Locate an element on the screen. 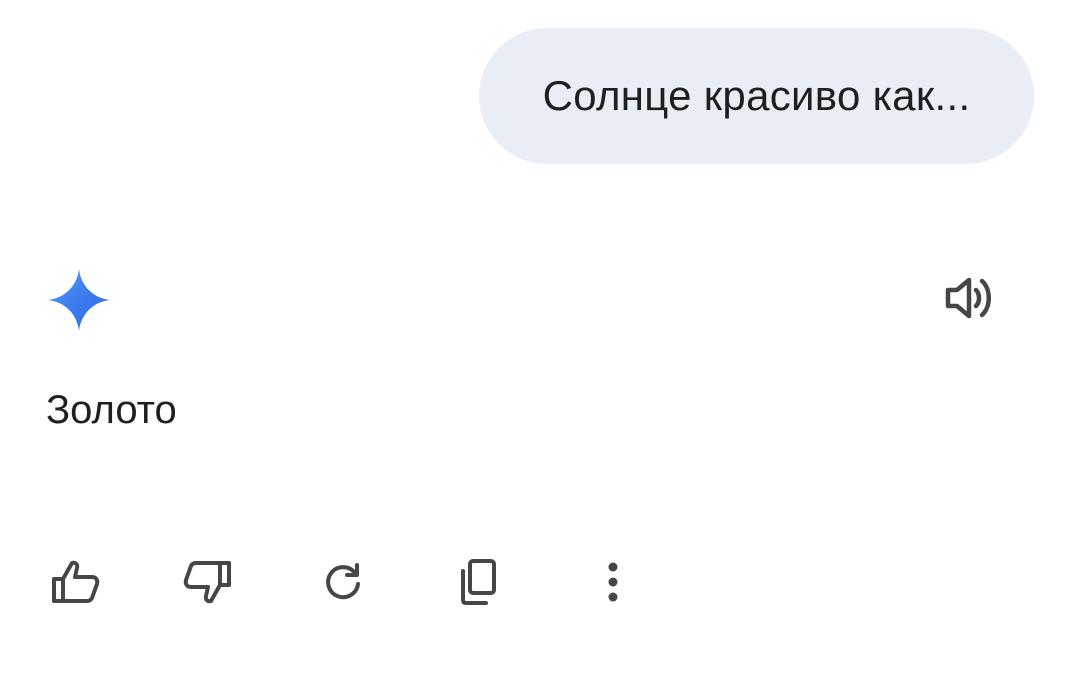  speaker-icon is located at coordinates (968, 300).